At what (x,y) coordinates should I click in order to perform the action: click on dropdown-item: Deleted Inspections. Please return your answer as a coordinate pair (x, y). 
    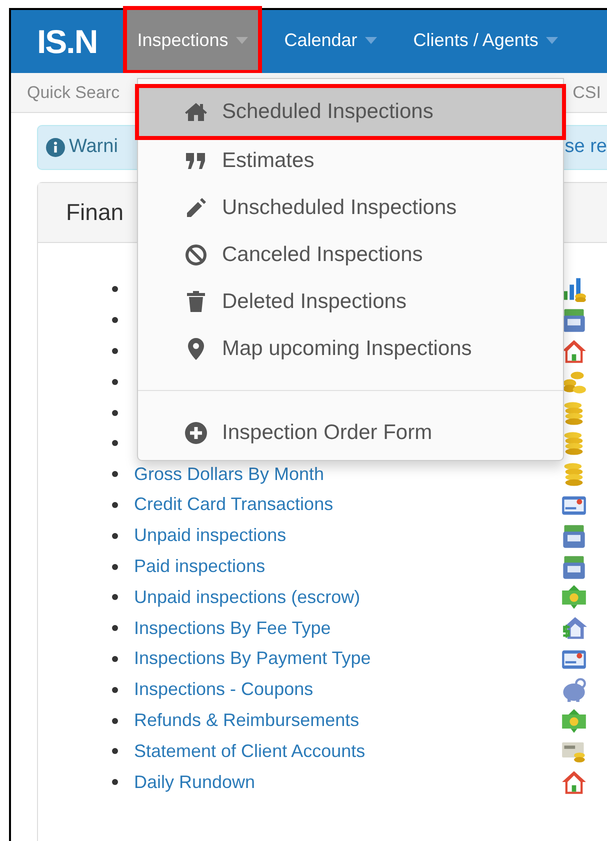
    Looking at the image, I should click on (350, 301).